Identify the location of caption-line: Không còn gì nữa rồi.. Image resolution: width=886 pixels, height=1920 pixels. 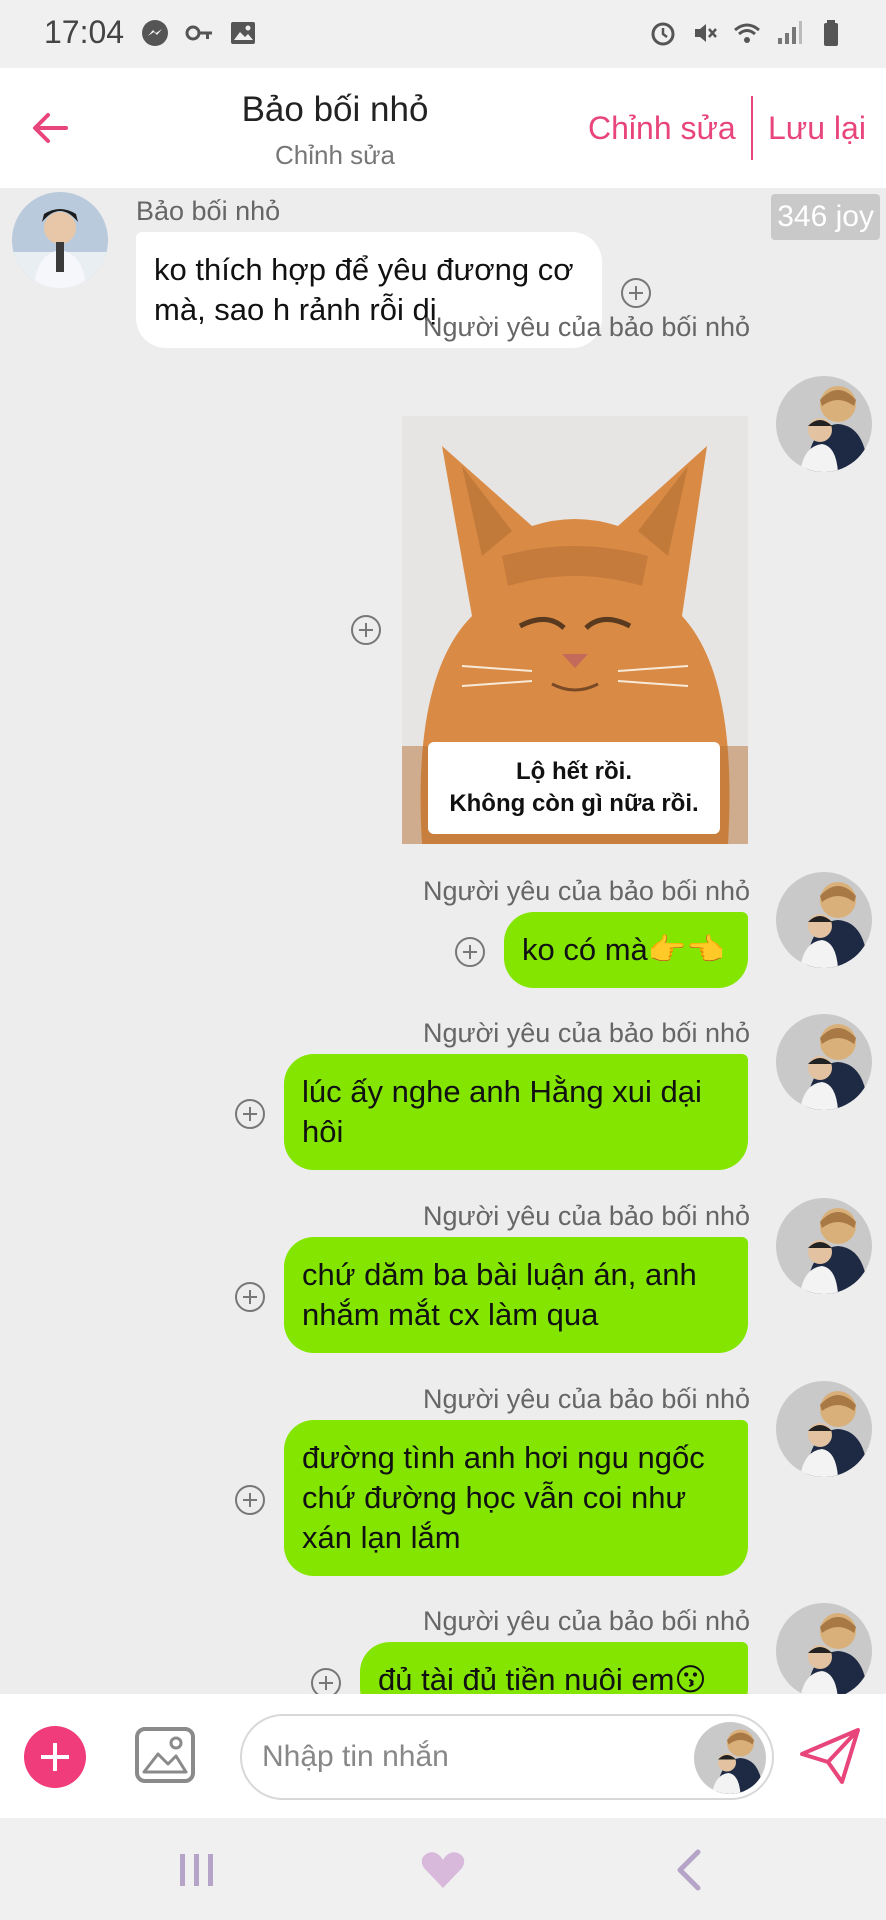
(574, 803).